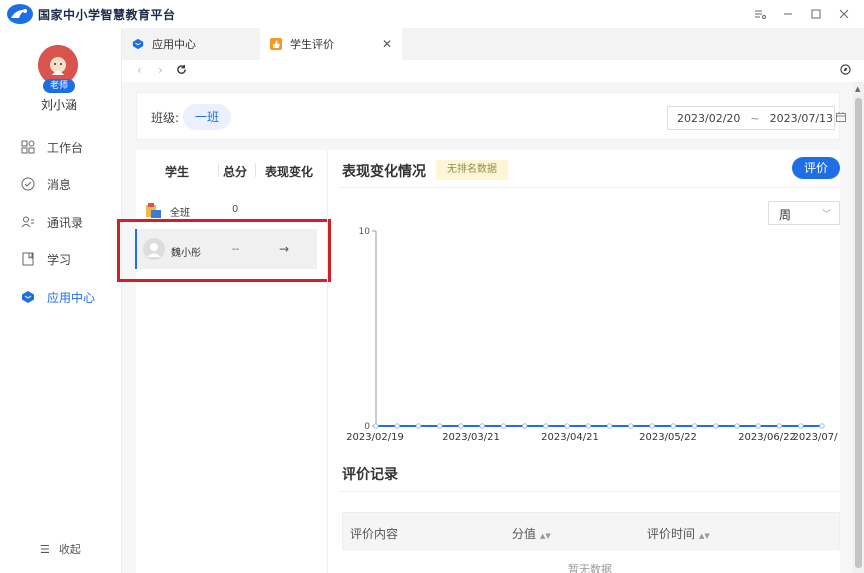  Describe the element at coordinates (71, 297) in the screenshot. I see `sidebar-item-label: 应用中心` at that location.